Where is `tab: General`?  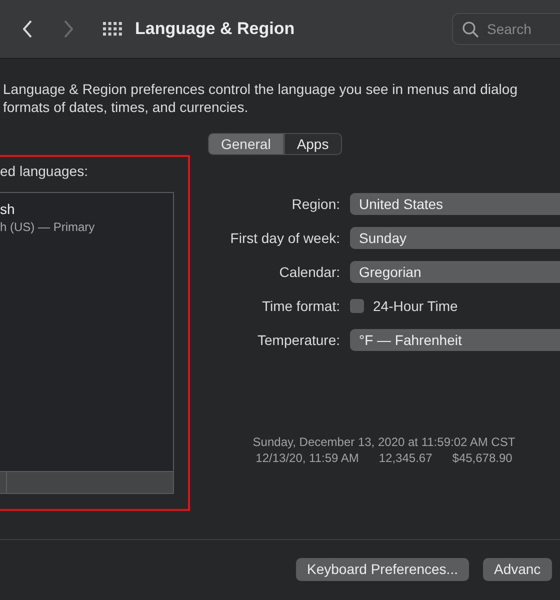
tab: General is located at coordinates (246, 144).